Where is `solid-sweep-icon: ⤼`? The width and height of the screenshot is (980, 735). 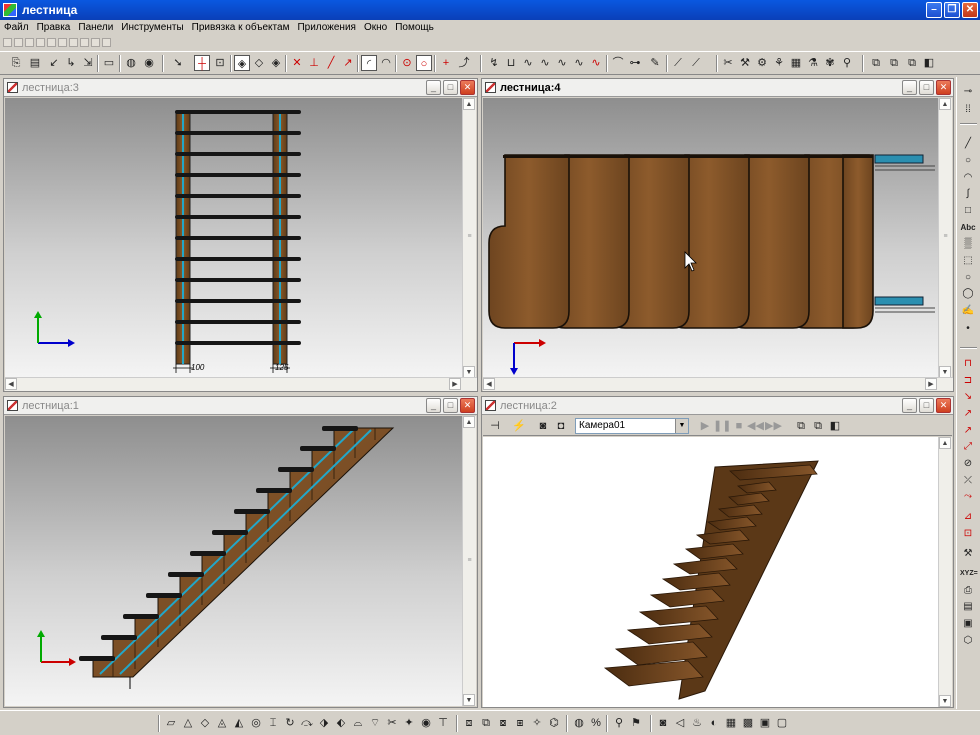
solid-sweep-icon: ⤼ is located at coordinates (307, 723).